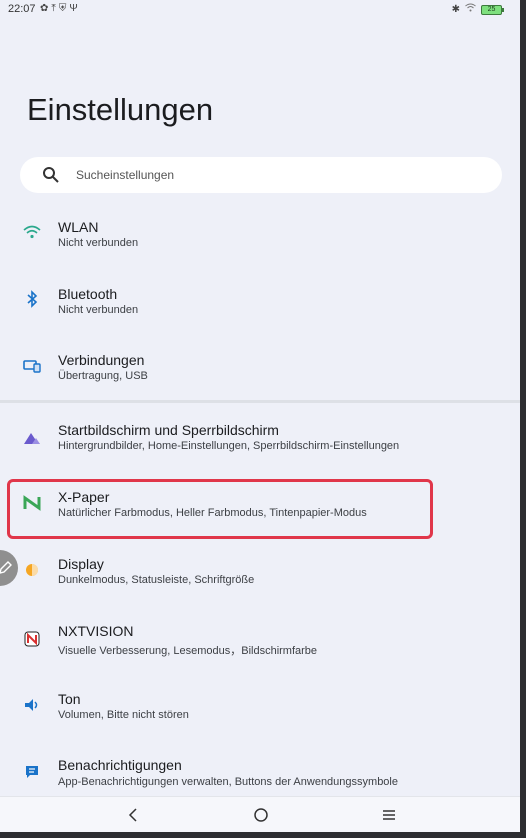 This screenshot has width=526, height=838. Describe the element at coordinates (69, 699) in the screenshot. I see `settings-item-title: Ton` at that location.